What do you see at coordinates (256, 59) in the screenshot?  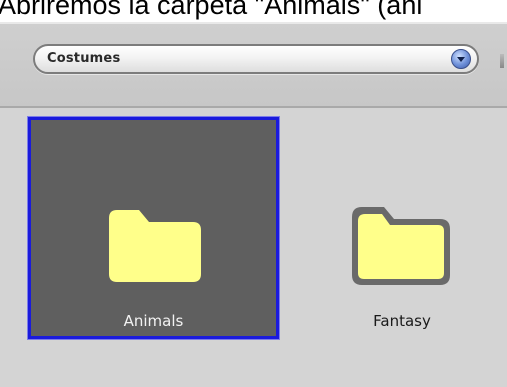 I see `folder-dropdown: Costumes` at bounding box center [256, 59].